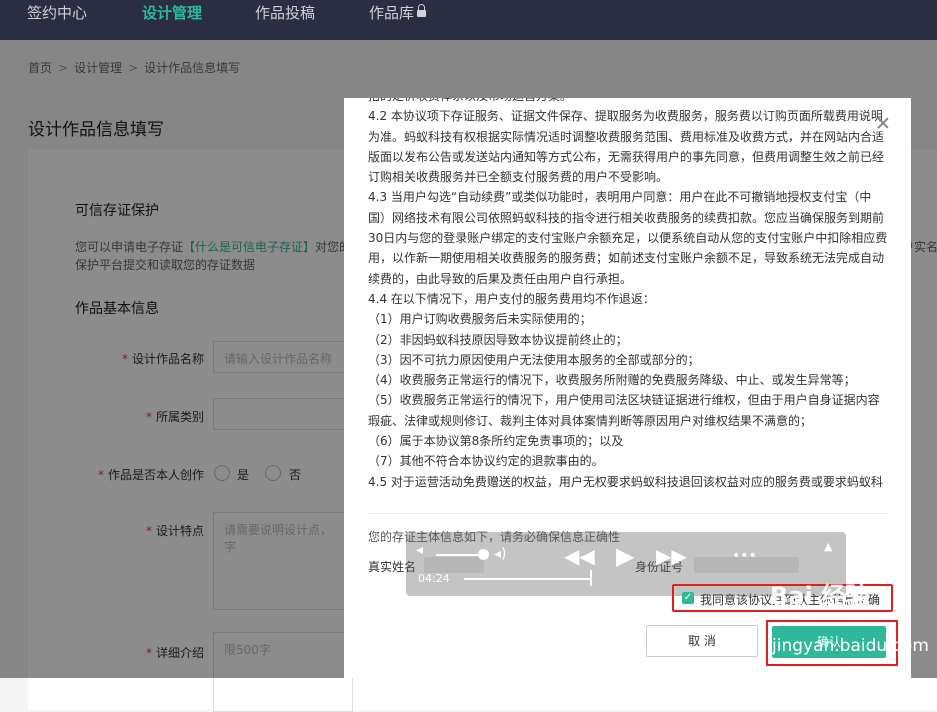  I want to click on agree-checkbox: ✓, so click(688, 598).